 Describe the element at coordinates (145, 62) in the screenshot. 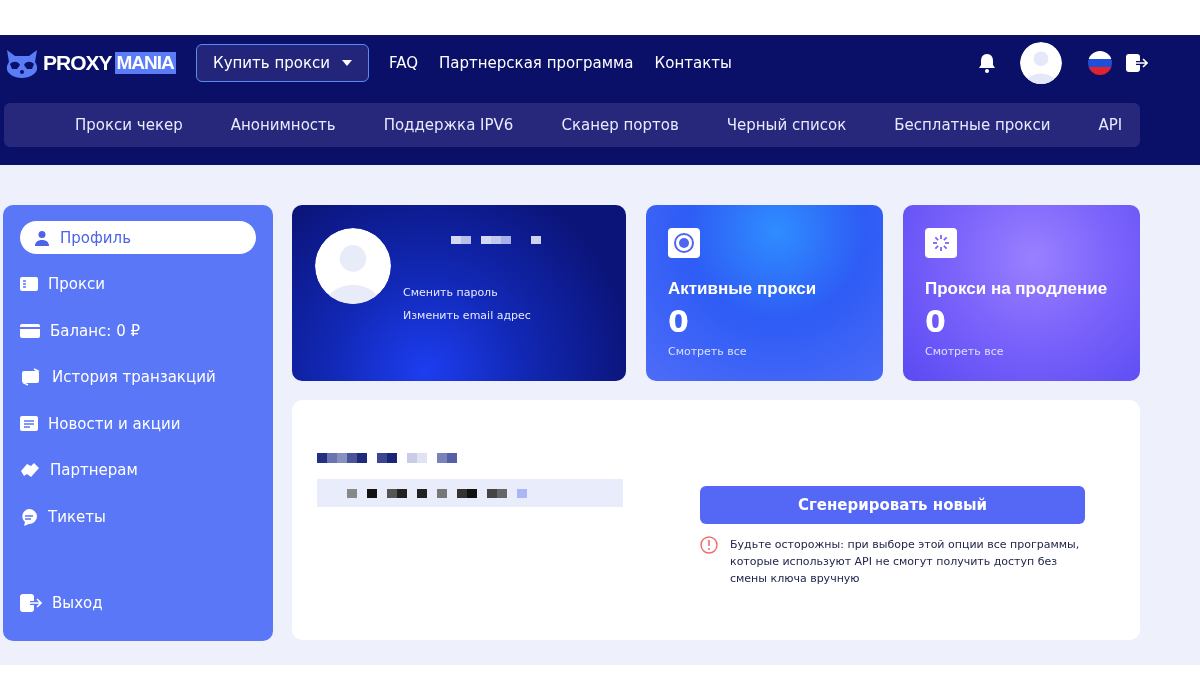

I see `logo-text: MANIA` at that location.